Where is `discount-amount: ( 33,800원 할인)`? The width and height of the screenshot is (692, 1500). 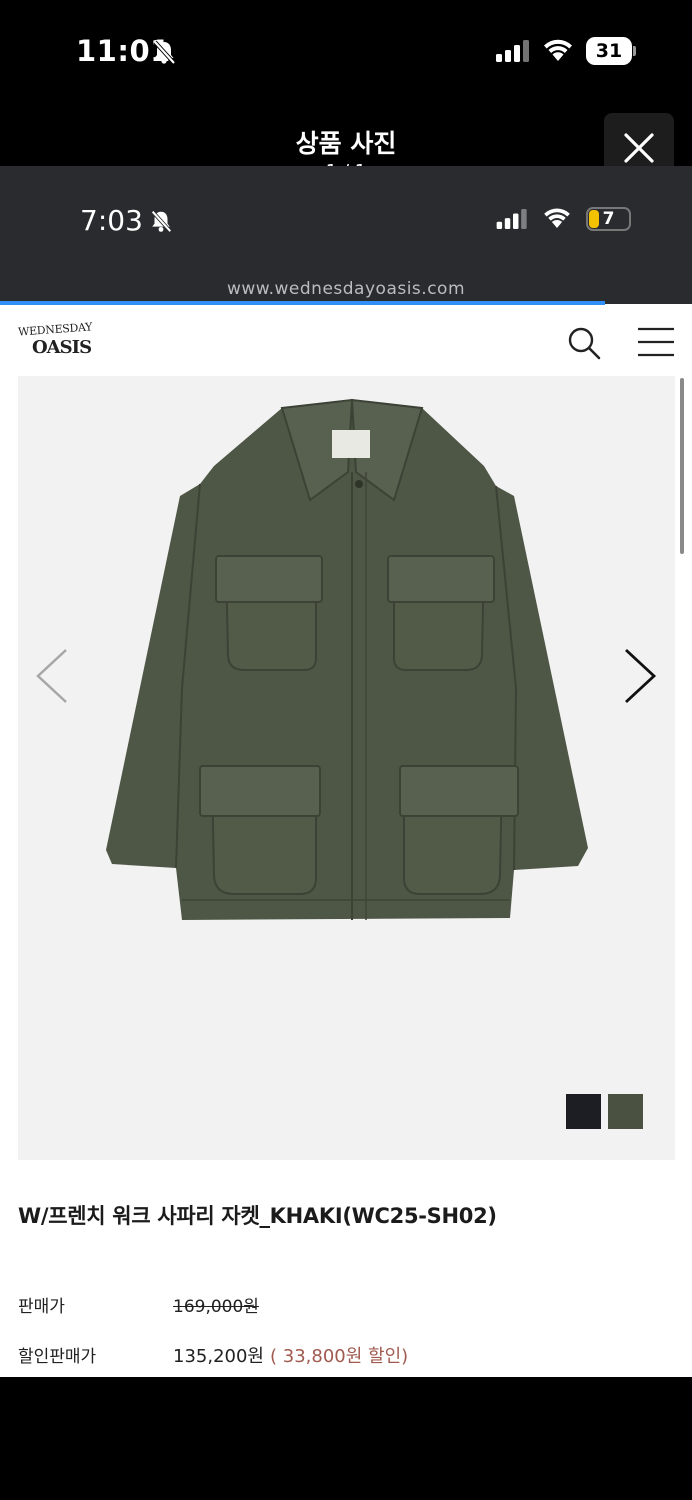 discount-amount: ( 33,800원 할인) is located at coordinates (339, 1356).